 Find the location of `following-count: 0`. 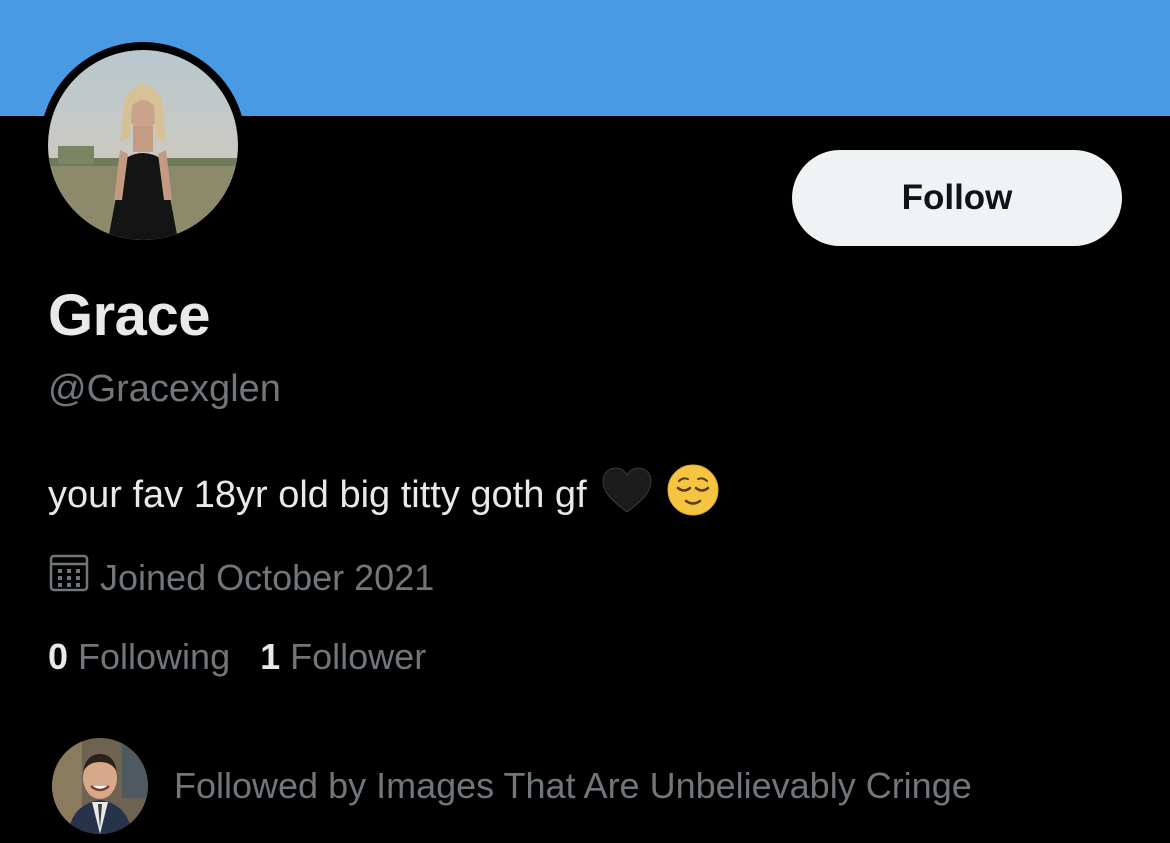

following-count: 0 is located at coordinates (58, 656).